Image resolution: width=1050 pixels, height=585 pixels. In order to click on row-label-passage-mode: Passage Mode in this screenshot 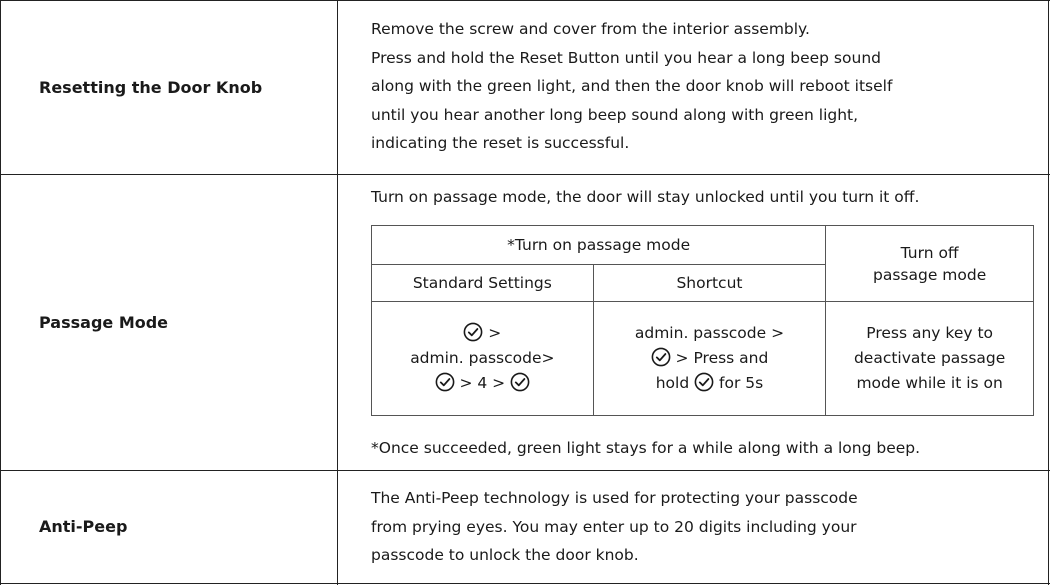, I will do `click(104, 322)`.